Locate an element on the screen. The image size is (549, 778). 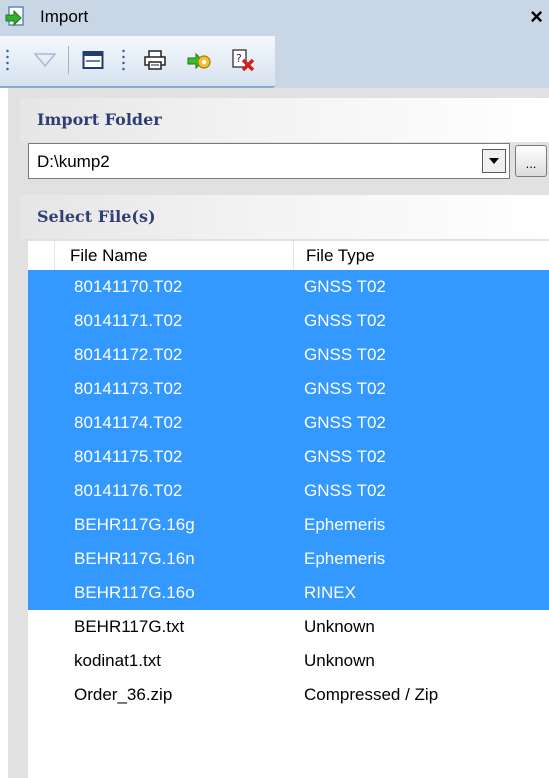
select-files-heading: Select File(s) is located at coordinates (96, 216).